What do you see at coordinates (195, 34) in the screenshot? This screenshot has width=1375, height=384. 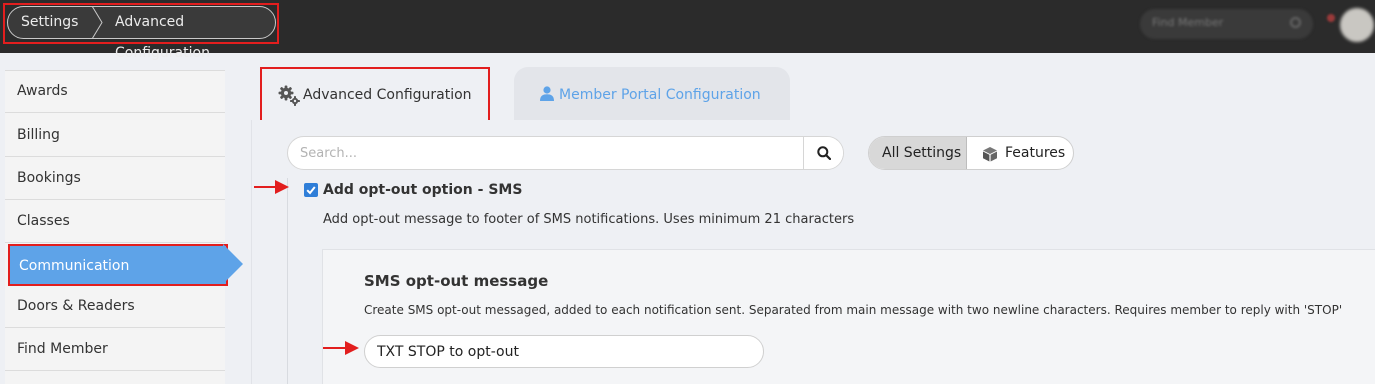 I see `breadcrumb-advanced-configuration: Advanced Configuration` at bounding box center [195, 34].